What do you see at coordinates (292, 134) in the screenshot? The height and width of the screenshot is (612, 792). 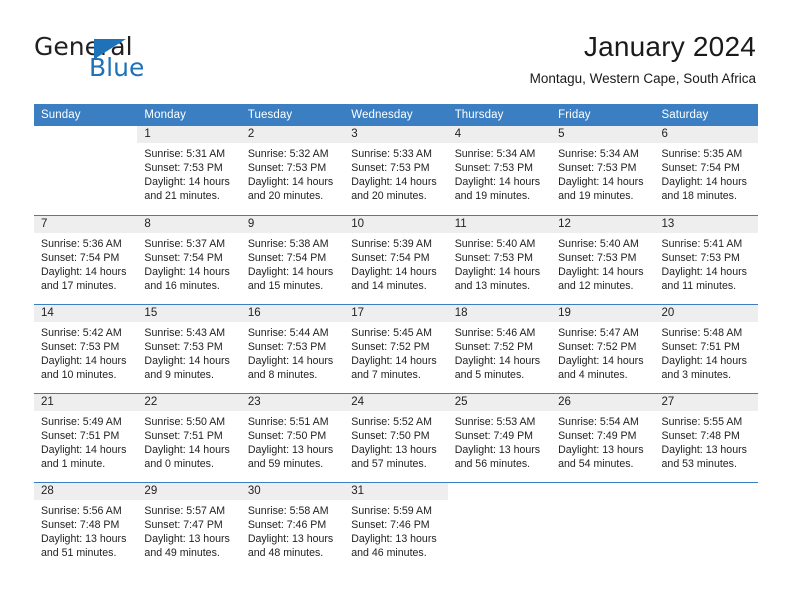 I see `day-number: 2` at bounding box center [292, 134].